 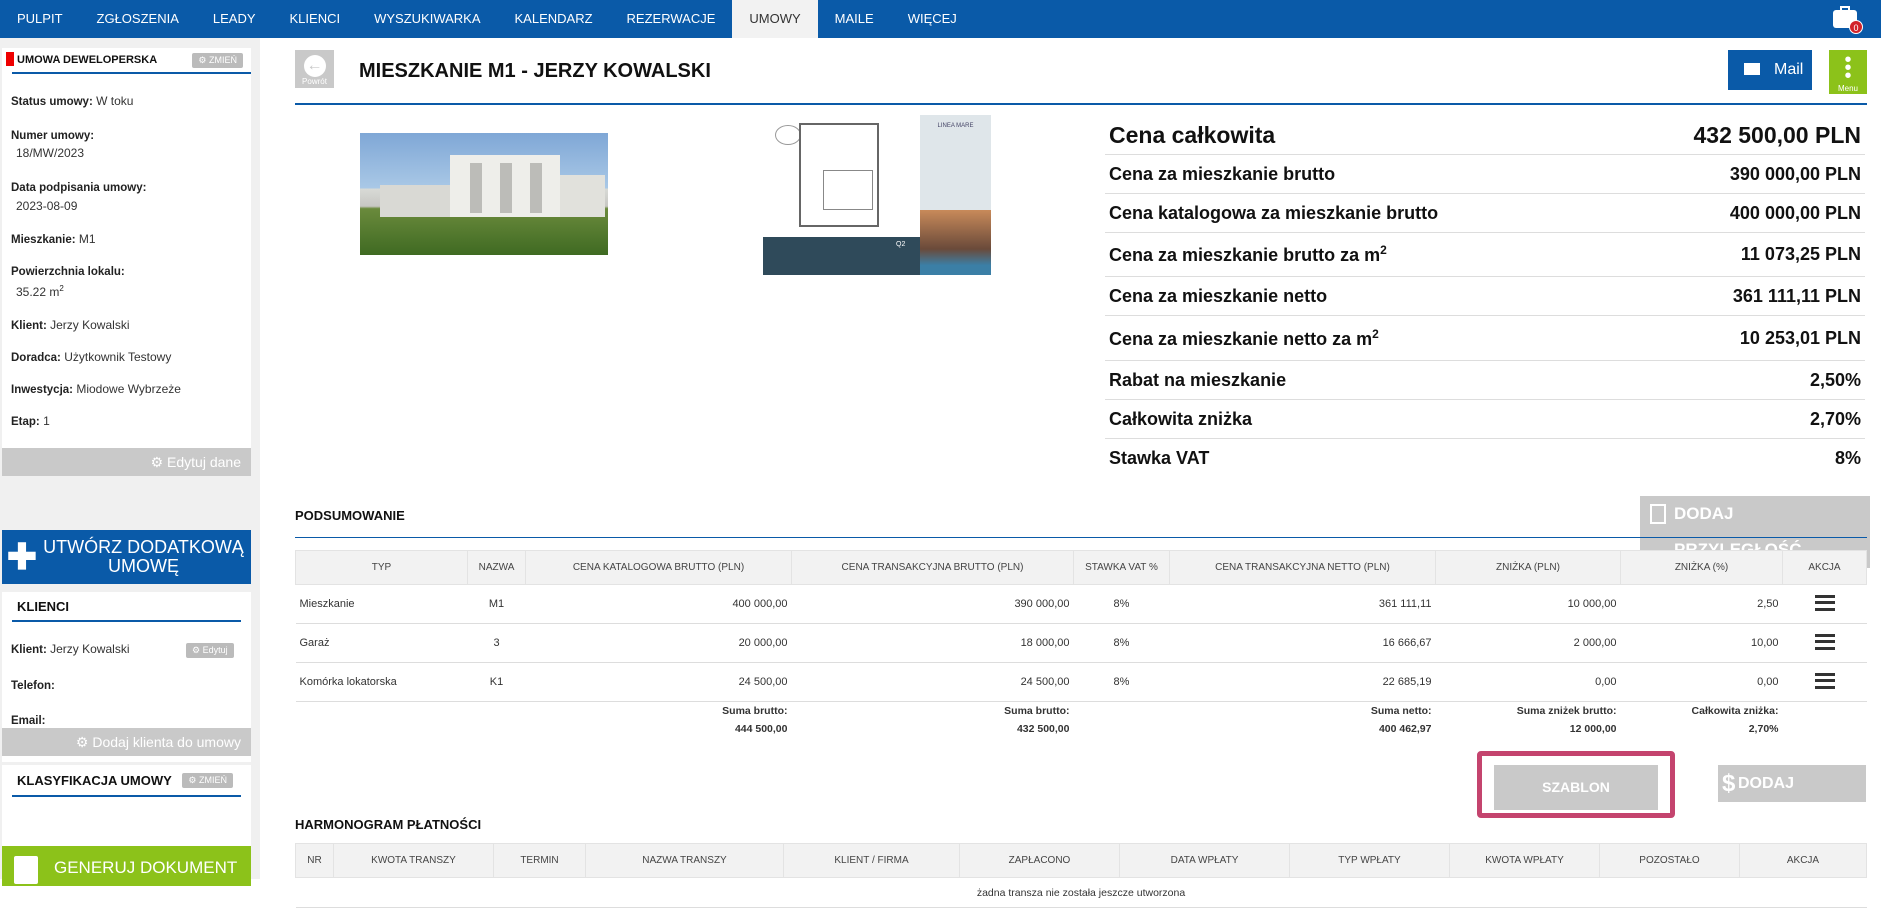 What do you see at coordinates (126, 462) in the screenshot?
I see `edit-data-button: ⚙ Edytuj dane` at bounding box center [126, 462].